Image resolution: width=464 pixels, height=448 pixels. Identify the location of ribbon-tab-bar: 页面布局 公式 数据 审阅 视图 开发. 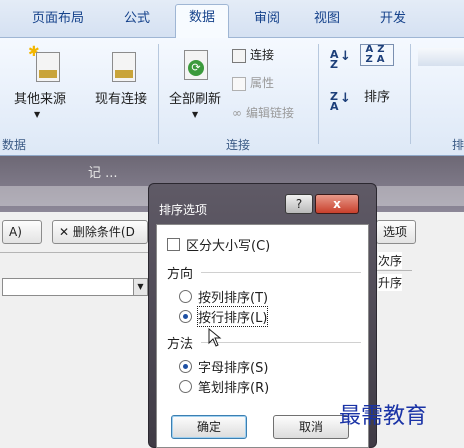
(232, 19).